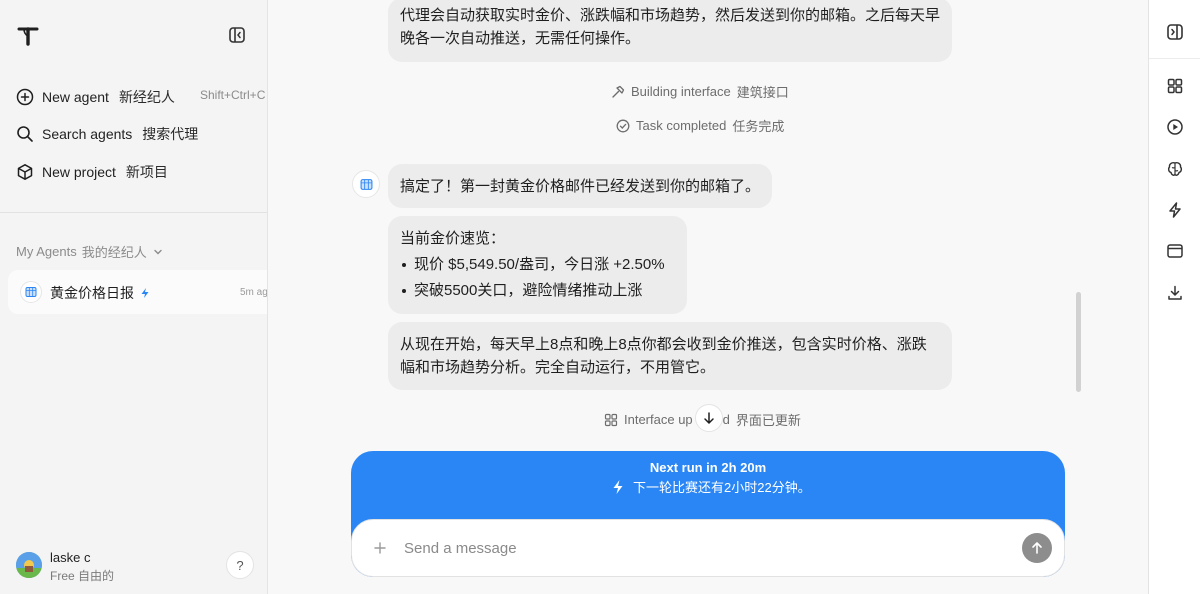 The image size is (1200, 594). I want to click on chevron-down-icon, so click(158, 251).